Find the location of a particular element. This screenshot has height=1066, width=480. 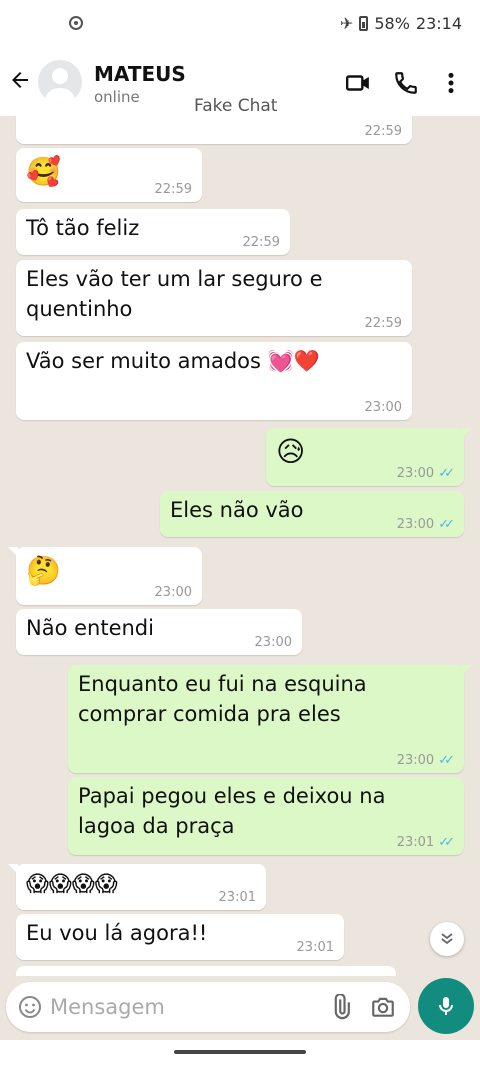

phone-icon is located at coordinates (406, 83).